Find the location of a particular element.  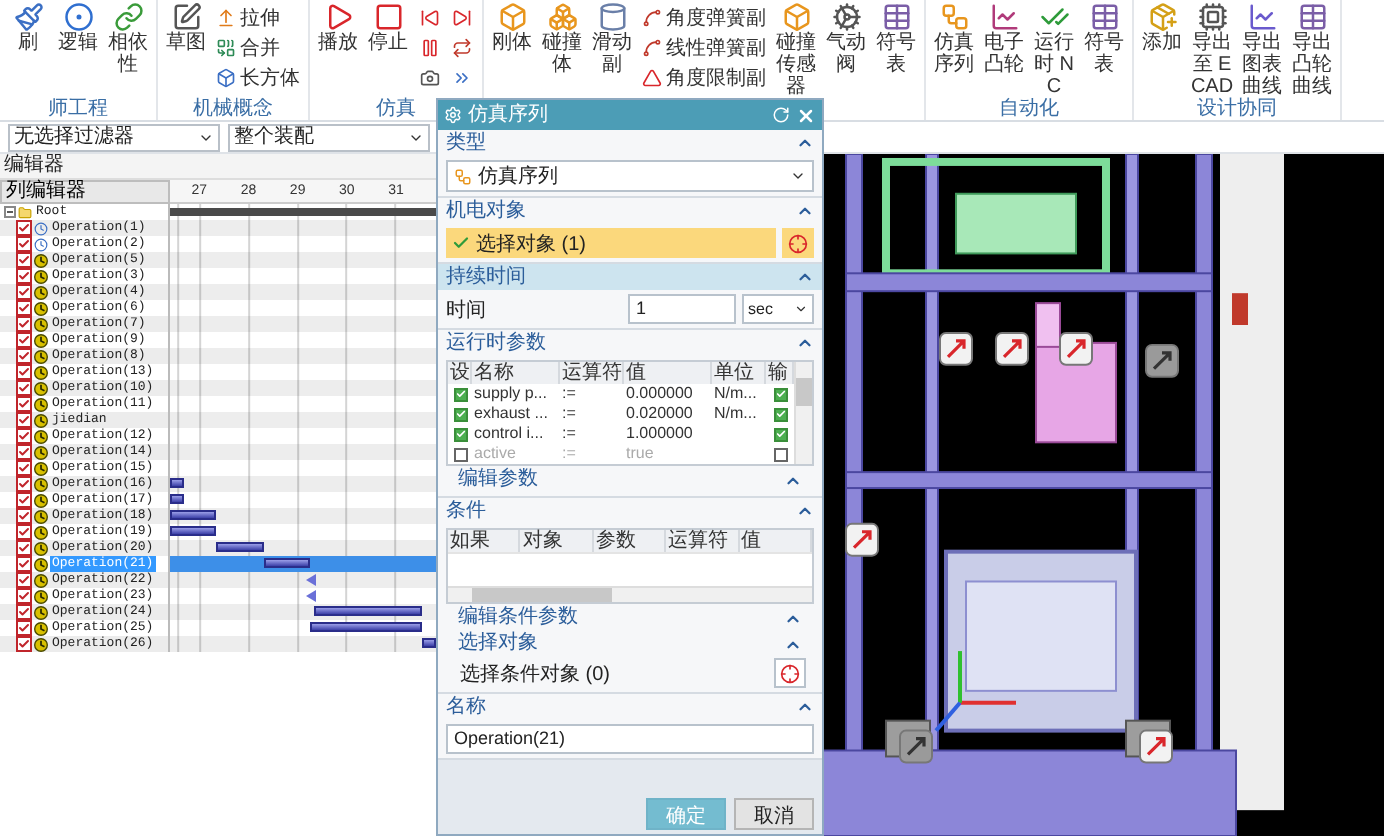

ribbon-button: 线性弹簧副 is located at coordinates (704, 48).